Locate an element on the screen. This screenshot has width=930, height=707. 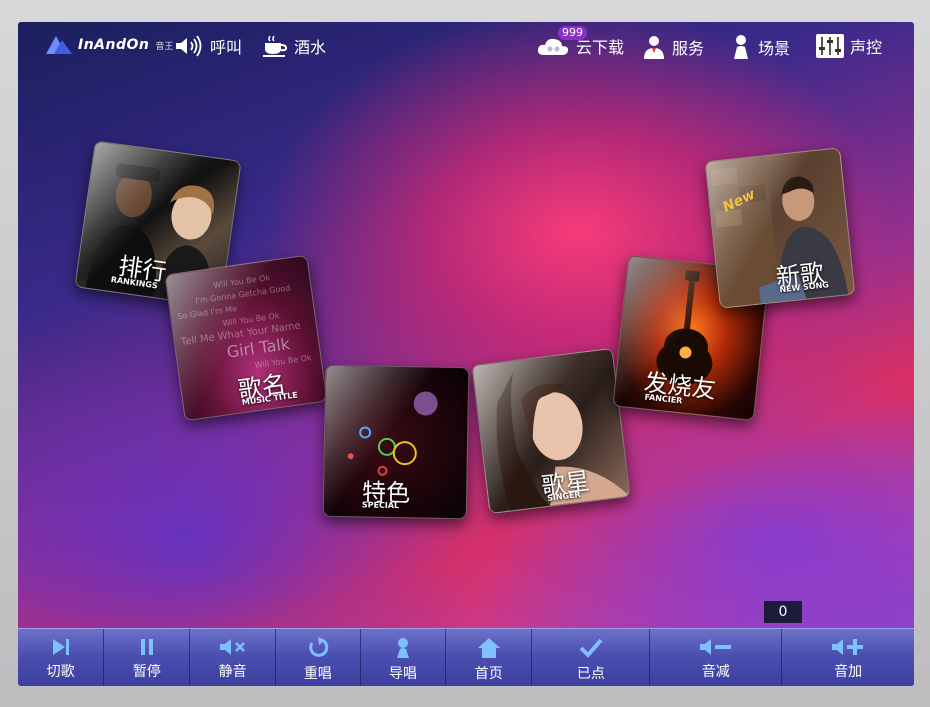
volume-down-label: 音减 is located at coordinates (715, 672).